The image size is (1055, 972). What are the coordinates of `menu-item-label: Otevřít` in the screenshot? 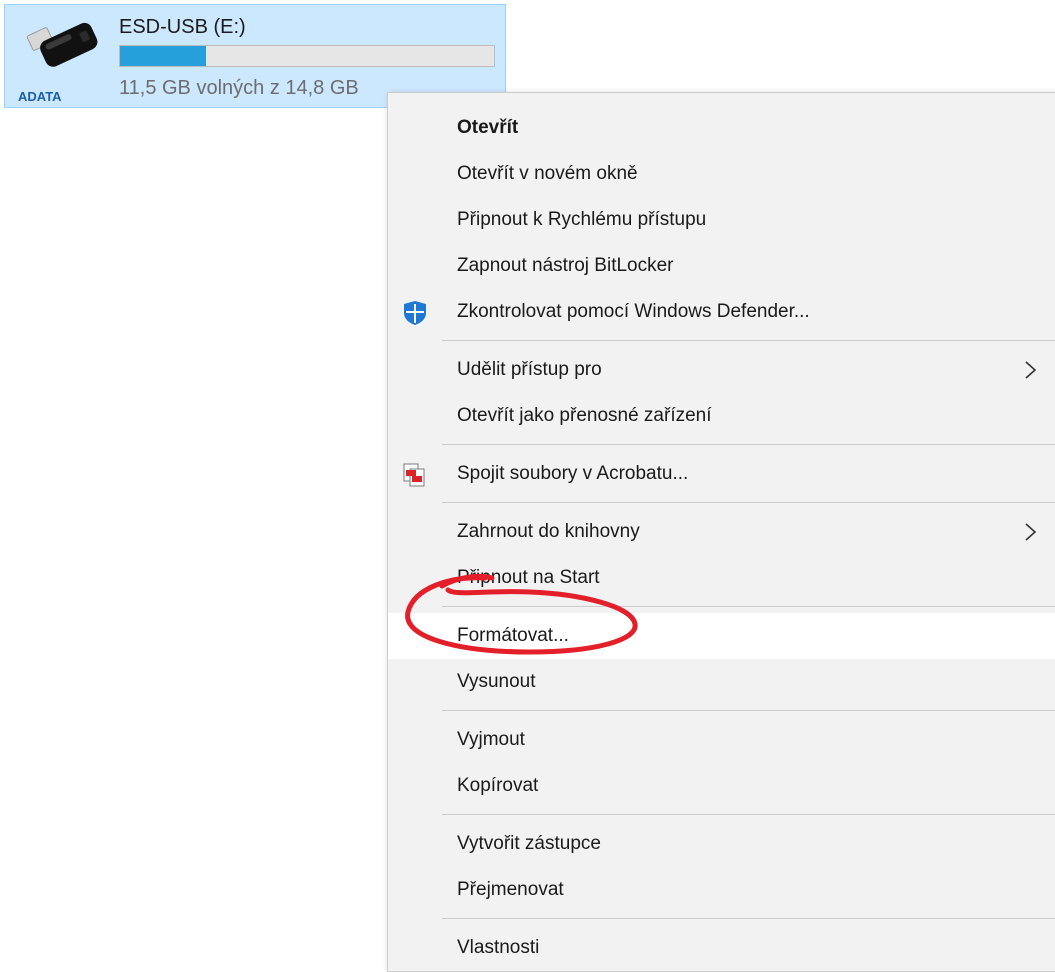 It's located at (488, 127).